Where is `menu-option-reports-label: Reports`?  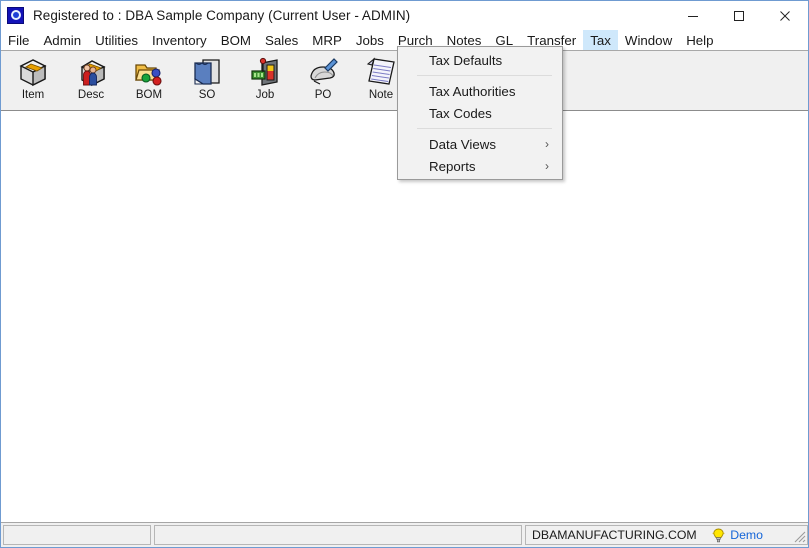 menu-option-reports-label: Reports is located at coordinates (452, 166).